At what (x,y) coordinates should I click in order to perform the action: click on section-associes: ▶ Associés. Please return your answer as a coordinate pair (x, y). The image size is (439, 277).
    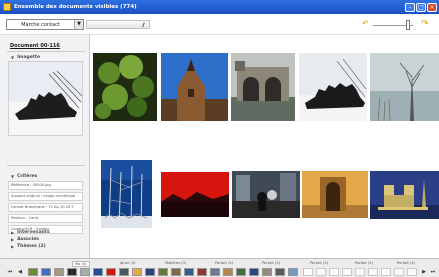
    Looking at the image, I should click on (25, 239).